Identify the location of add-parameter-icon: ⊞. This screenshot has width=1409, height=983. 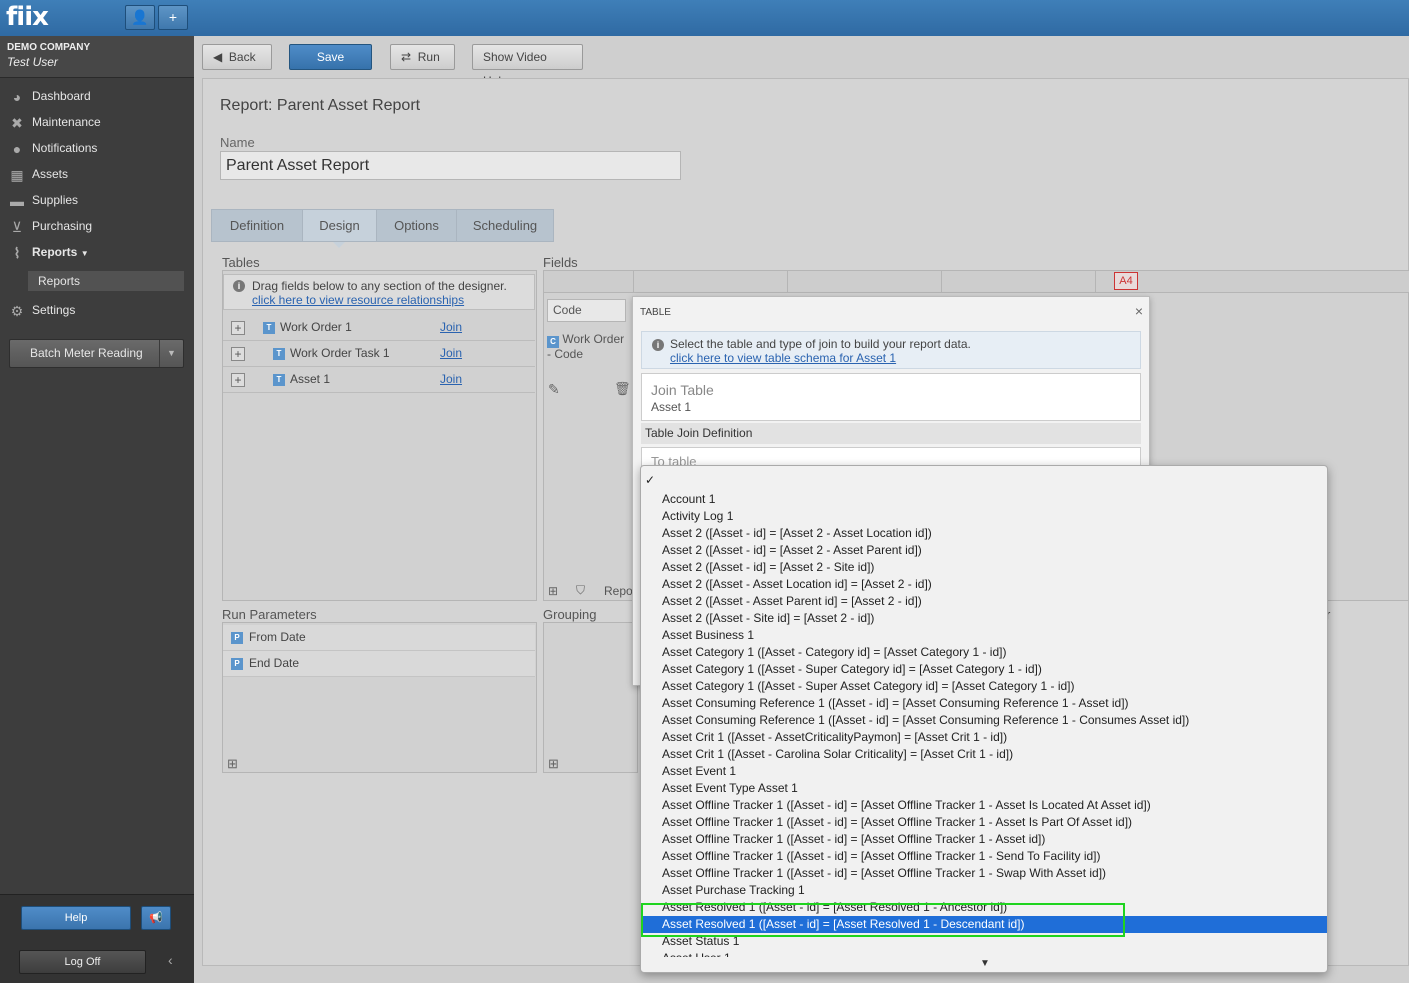
(232, 764).